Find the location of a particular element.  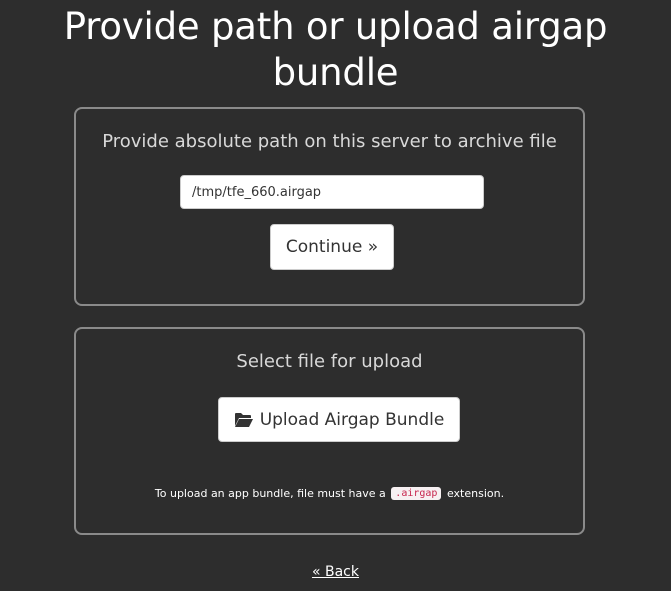

airgap-extension-code: .airgap is located at coordinates (416, 493).